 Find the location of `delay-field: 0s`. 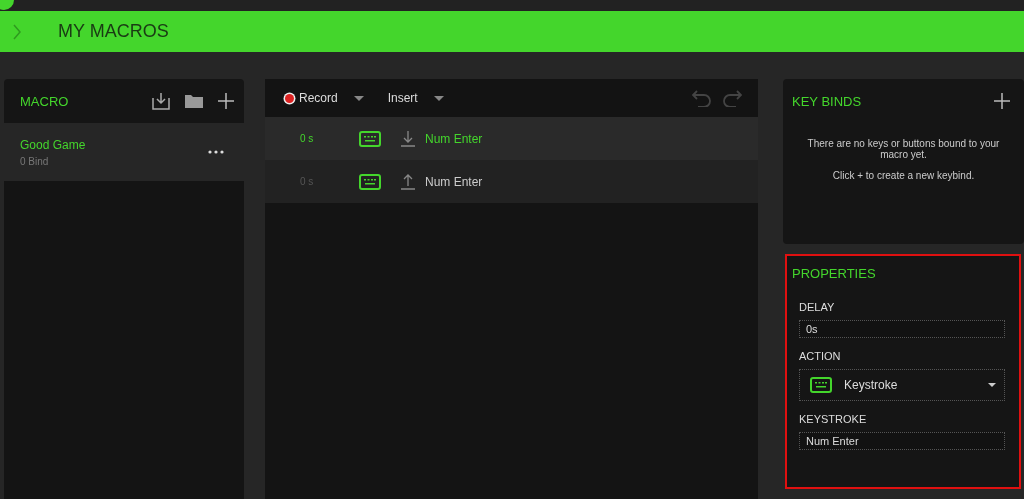

delay-field: 0s is located at coordinates (902, 329).